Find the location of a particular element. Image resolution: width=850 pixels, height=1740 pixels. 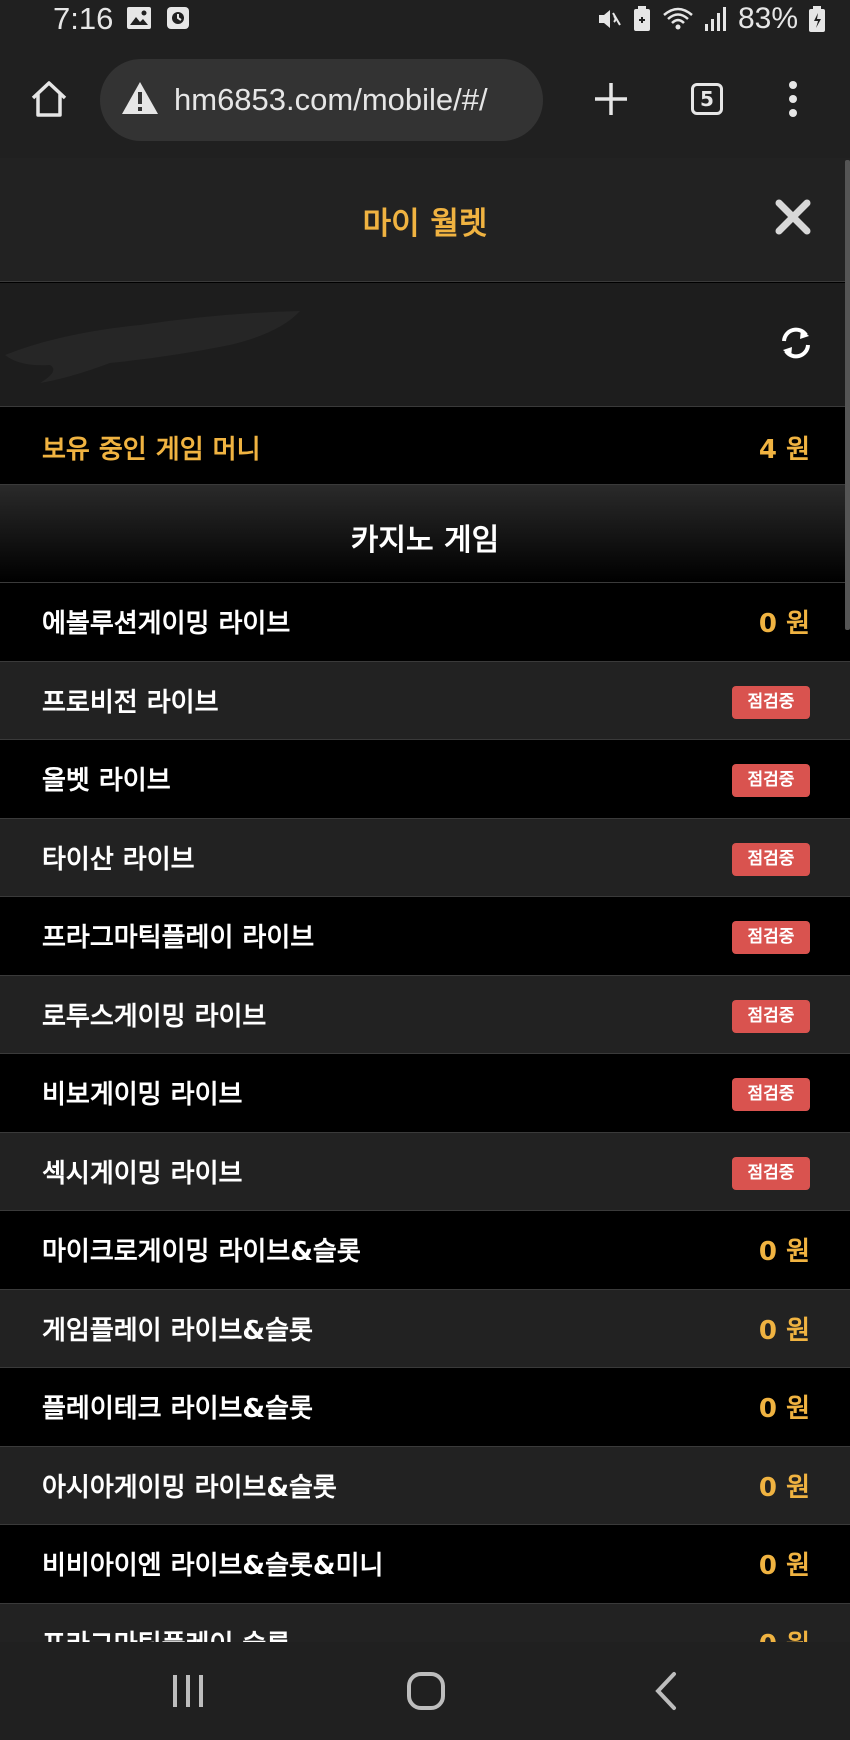

game-name: 프라그마틱플레이 슬롯 is located at coordinates (166, 1633).